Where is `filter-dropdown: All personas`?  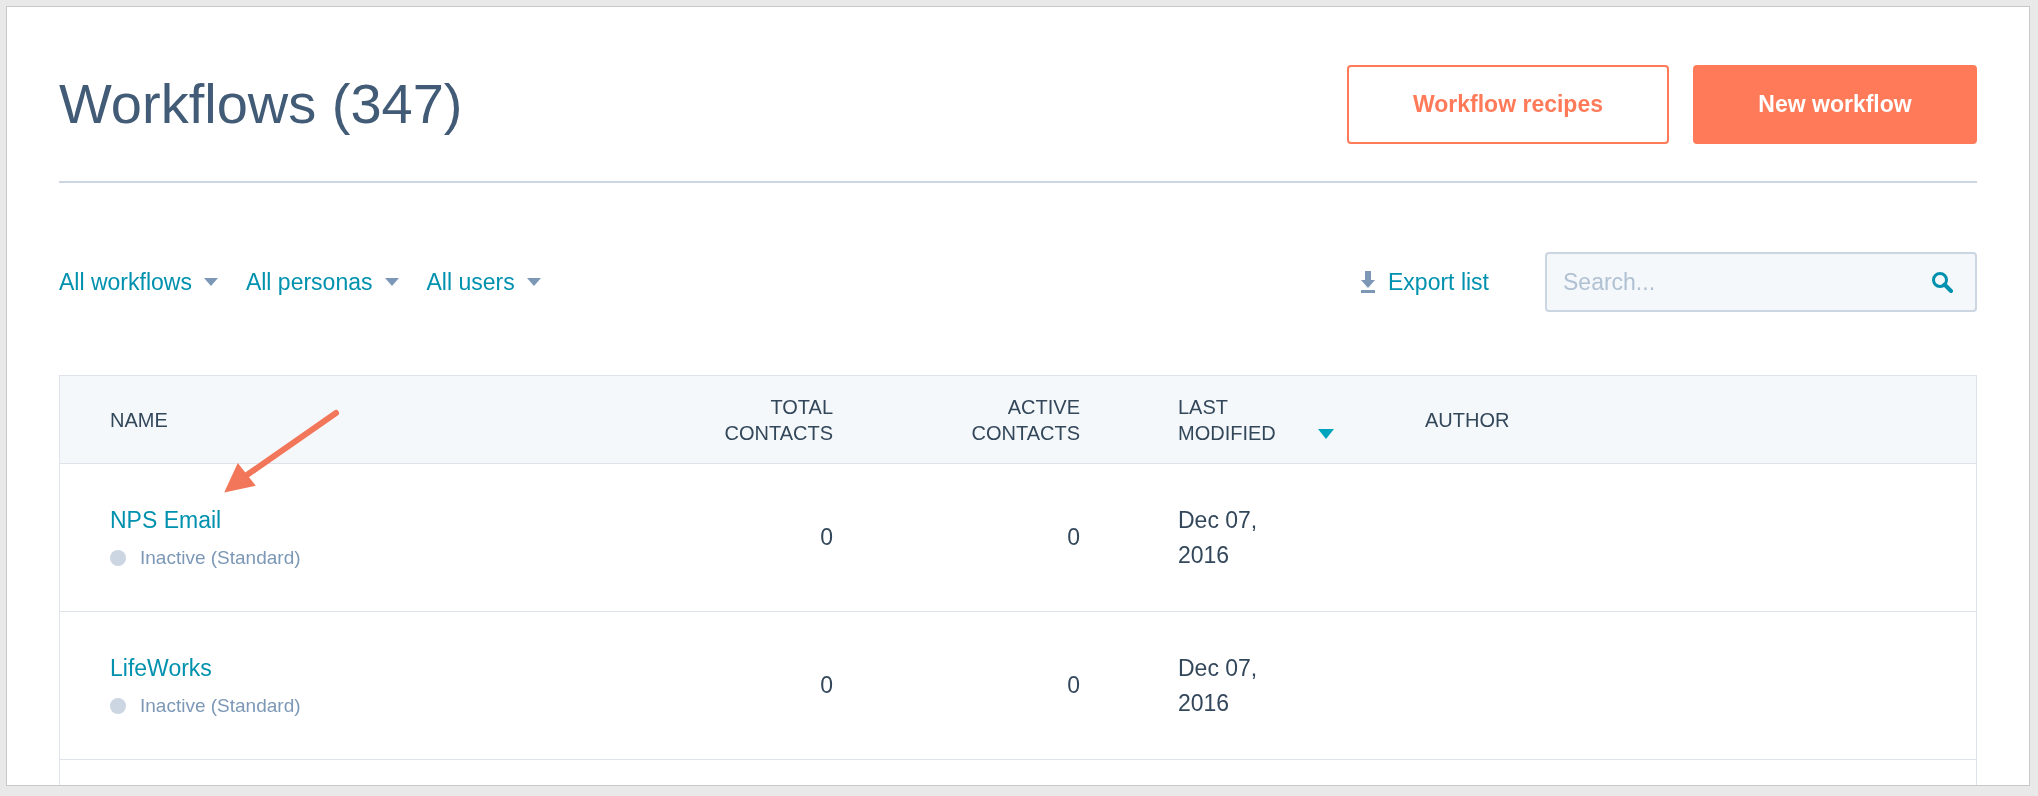
filter-dropdown: All personas is located at coordinates (322, 282).